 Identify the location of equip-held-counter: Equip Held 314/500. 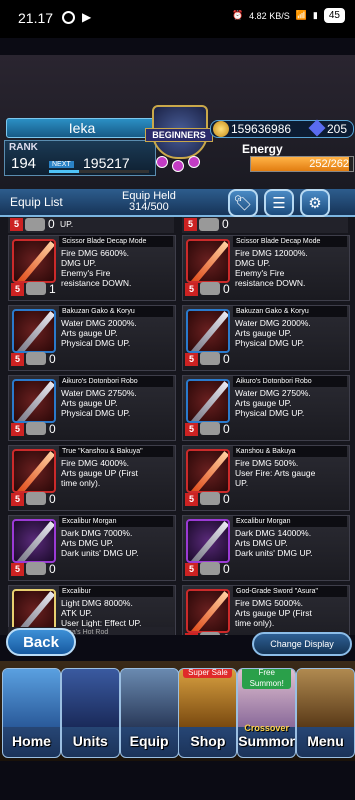
(149, 202).